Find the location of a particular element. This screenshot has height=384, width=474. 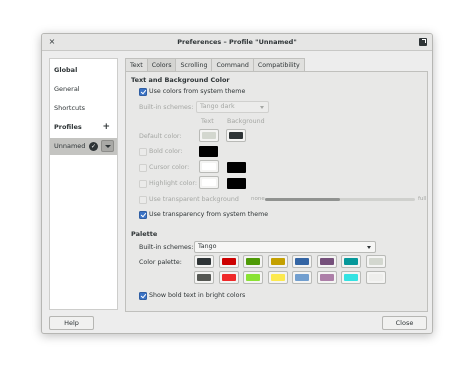

window-title: Preferences – Profile "Unnamed" is located at coordinates (237, 42).